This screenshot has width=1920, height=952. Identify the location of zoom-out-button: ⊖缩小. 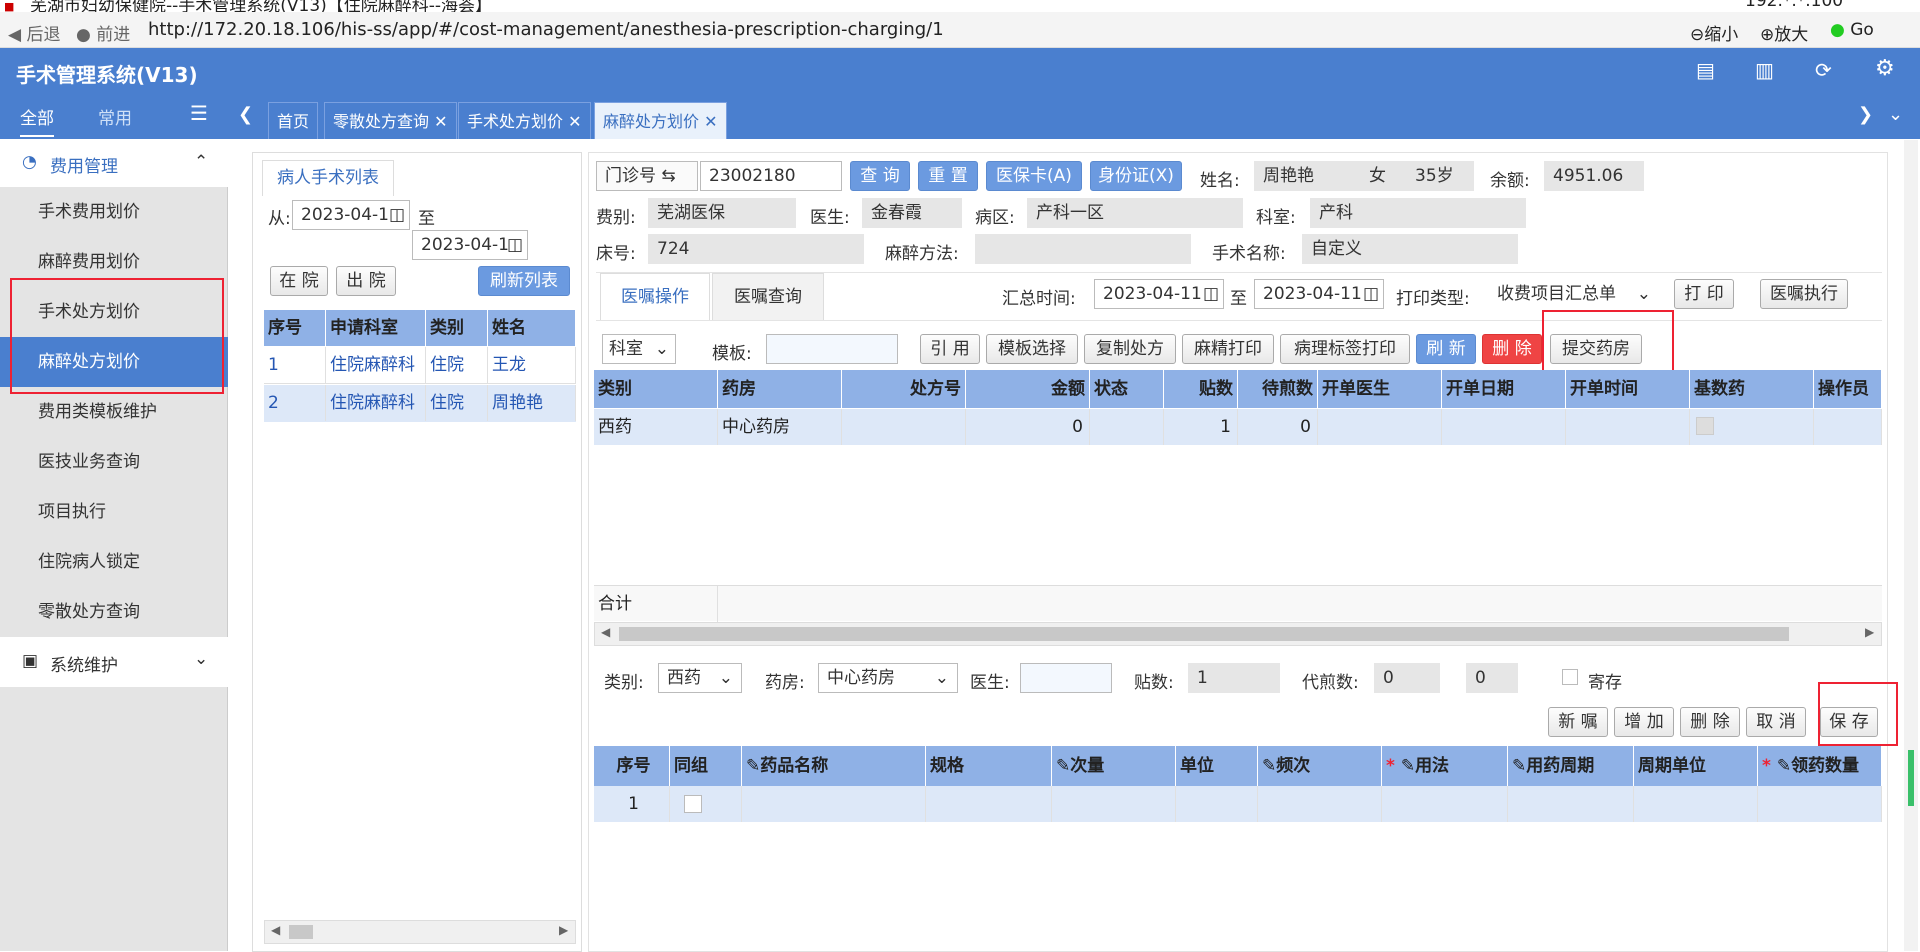
(1714, 32).